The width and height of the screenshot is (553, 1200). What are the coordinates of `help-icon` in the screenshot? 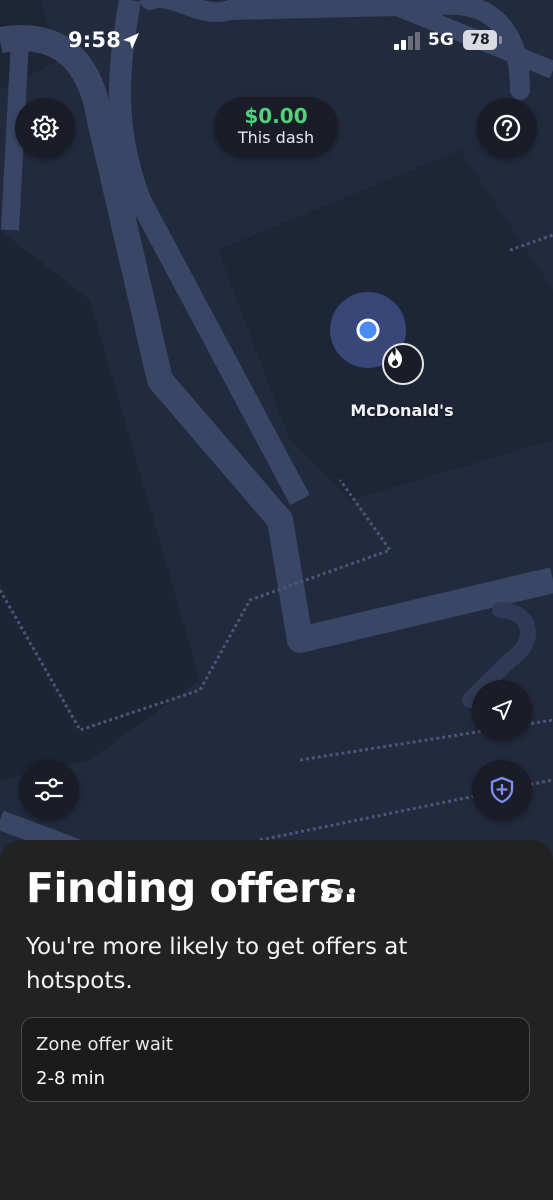 It's located at (507, 128).